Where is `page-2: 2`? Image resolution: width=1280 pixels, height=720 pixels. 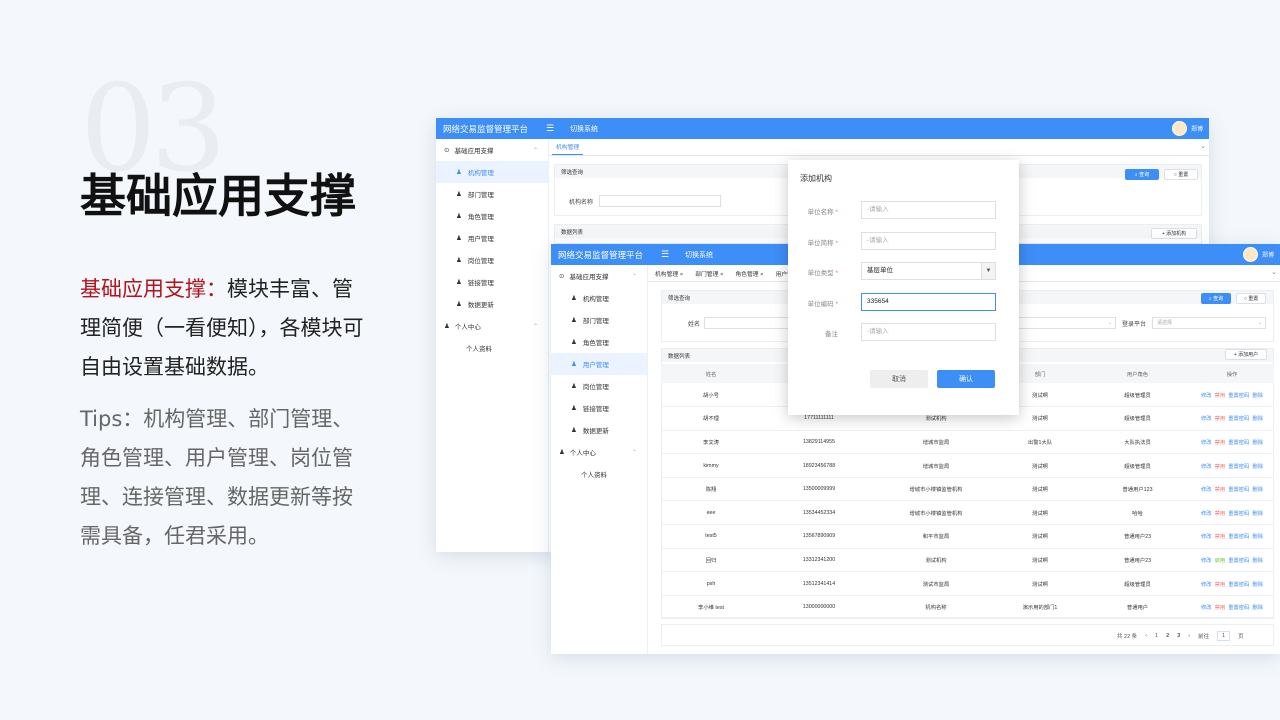 page-2: 2 is located at coordinates (1167, 636).